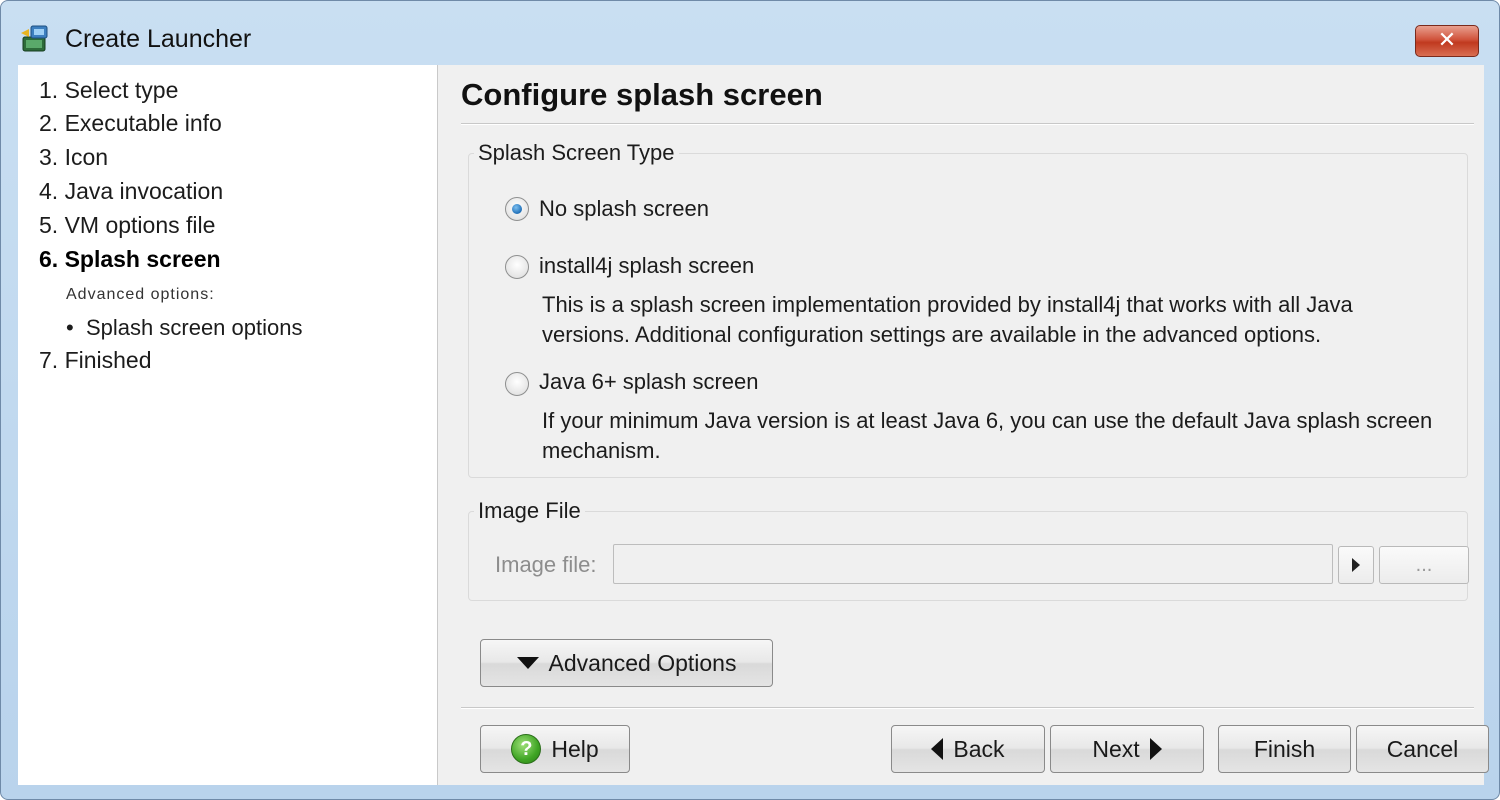  What do you see at coordinates (642, 94) in the screenshot?
I see `page-title: Configure splash screen` at bounding box center [642, 94].